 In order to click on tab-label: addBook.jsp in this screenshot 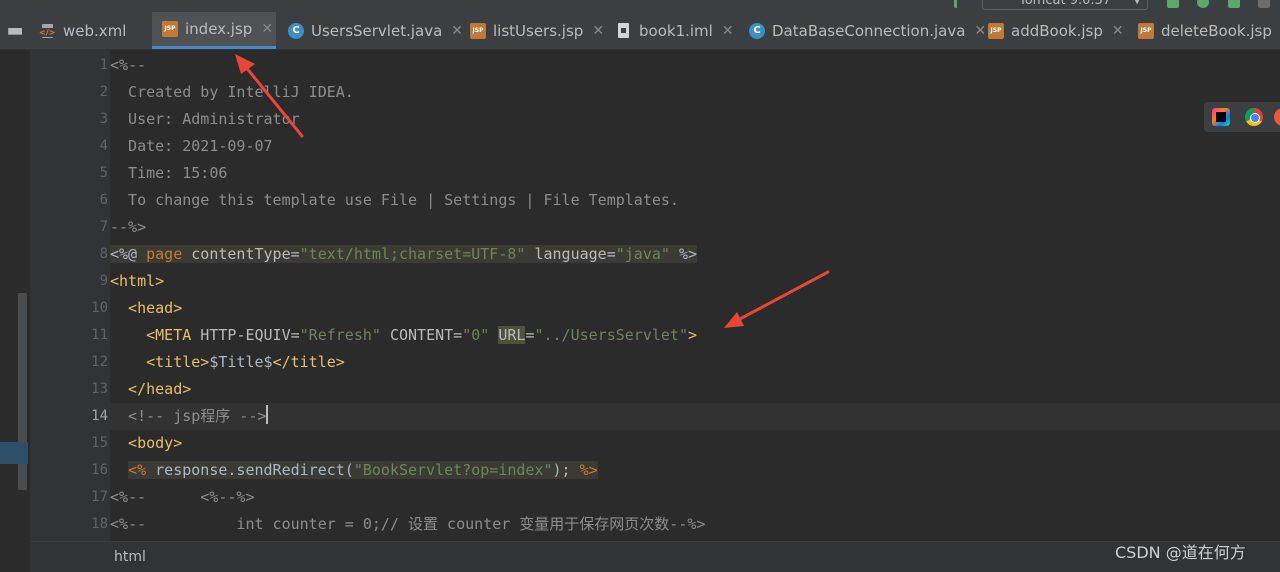, I will do `click(1057, 30)`.